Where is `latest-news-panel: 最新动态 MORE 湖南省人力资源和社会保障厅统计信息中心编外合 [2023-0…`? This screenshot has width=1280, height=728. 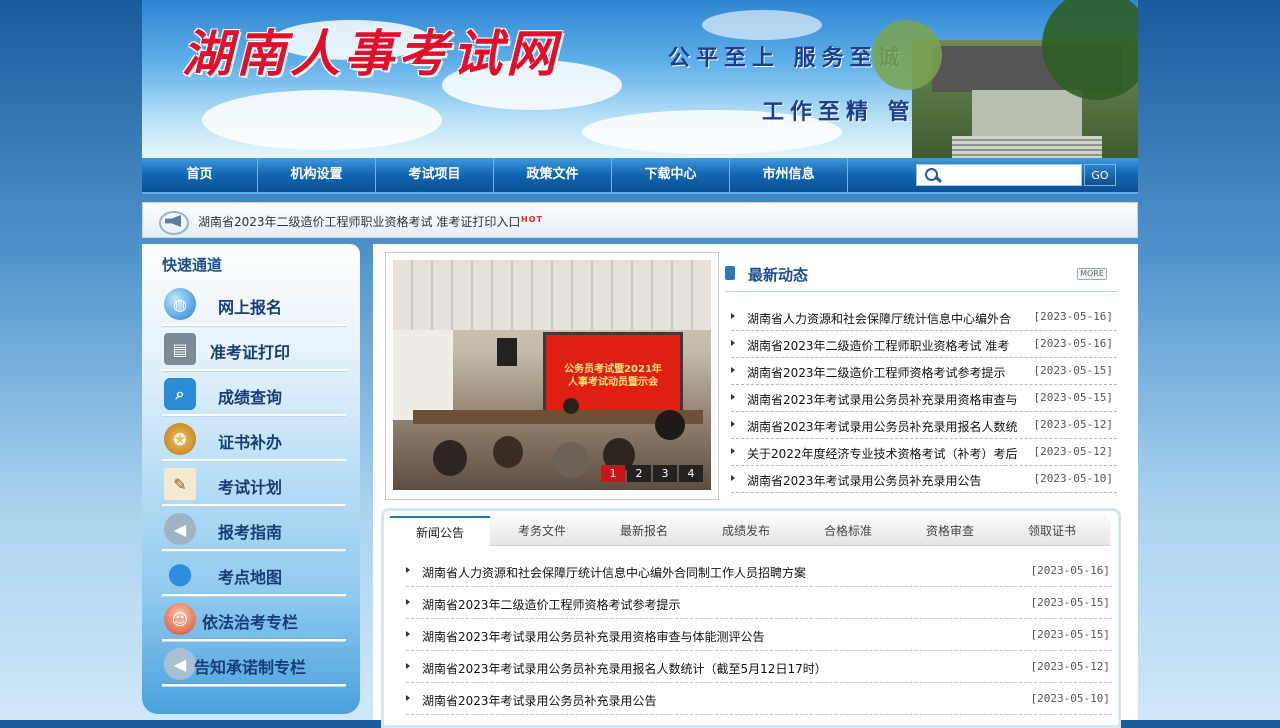 latest-news-panel: 最新动态 MORE 湖南省人力资源和社会保障厅统计信息中心编外合 [2023-0… is located at coordinates (921, 377).